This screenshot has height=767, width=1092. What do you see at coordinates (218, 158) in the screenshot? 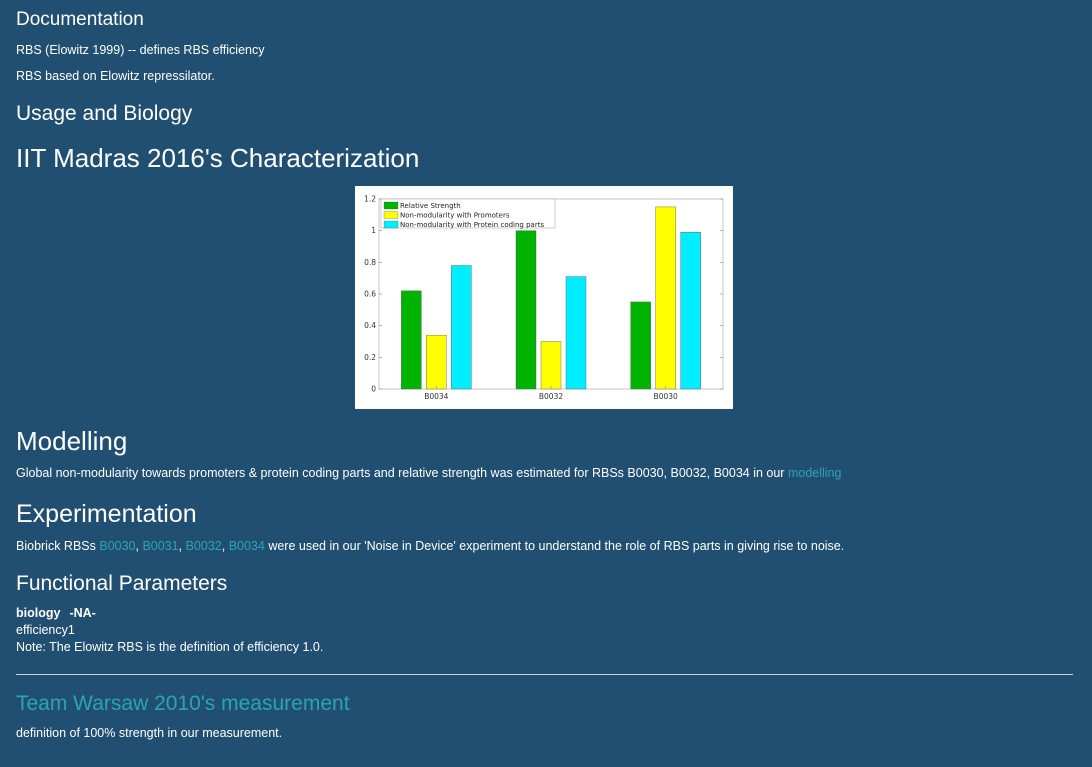
I see `characterization-heading: IIT Madras 2016's Characterization` at bounding box center [218, 158].